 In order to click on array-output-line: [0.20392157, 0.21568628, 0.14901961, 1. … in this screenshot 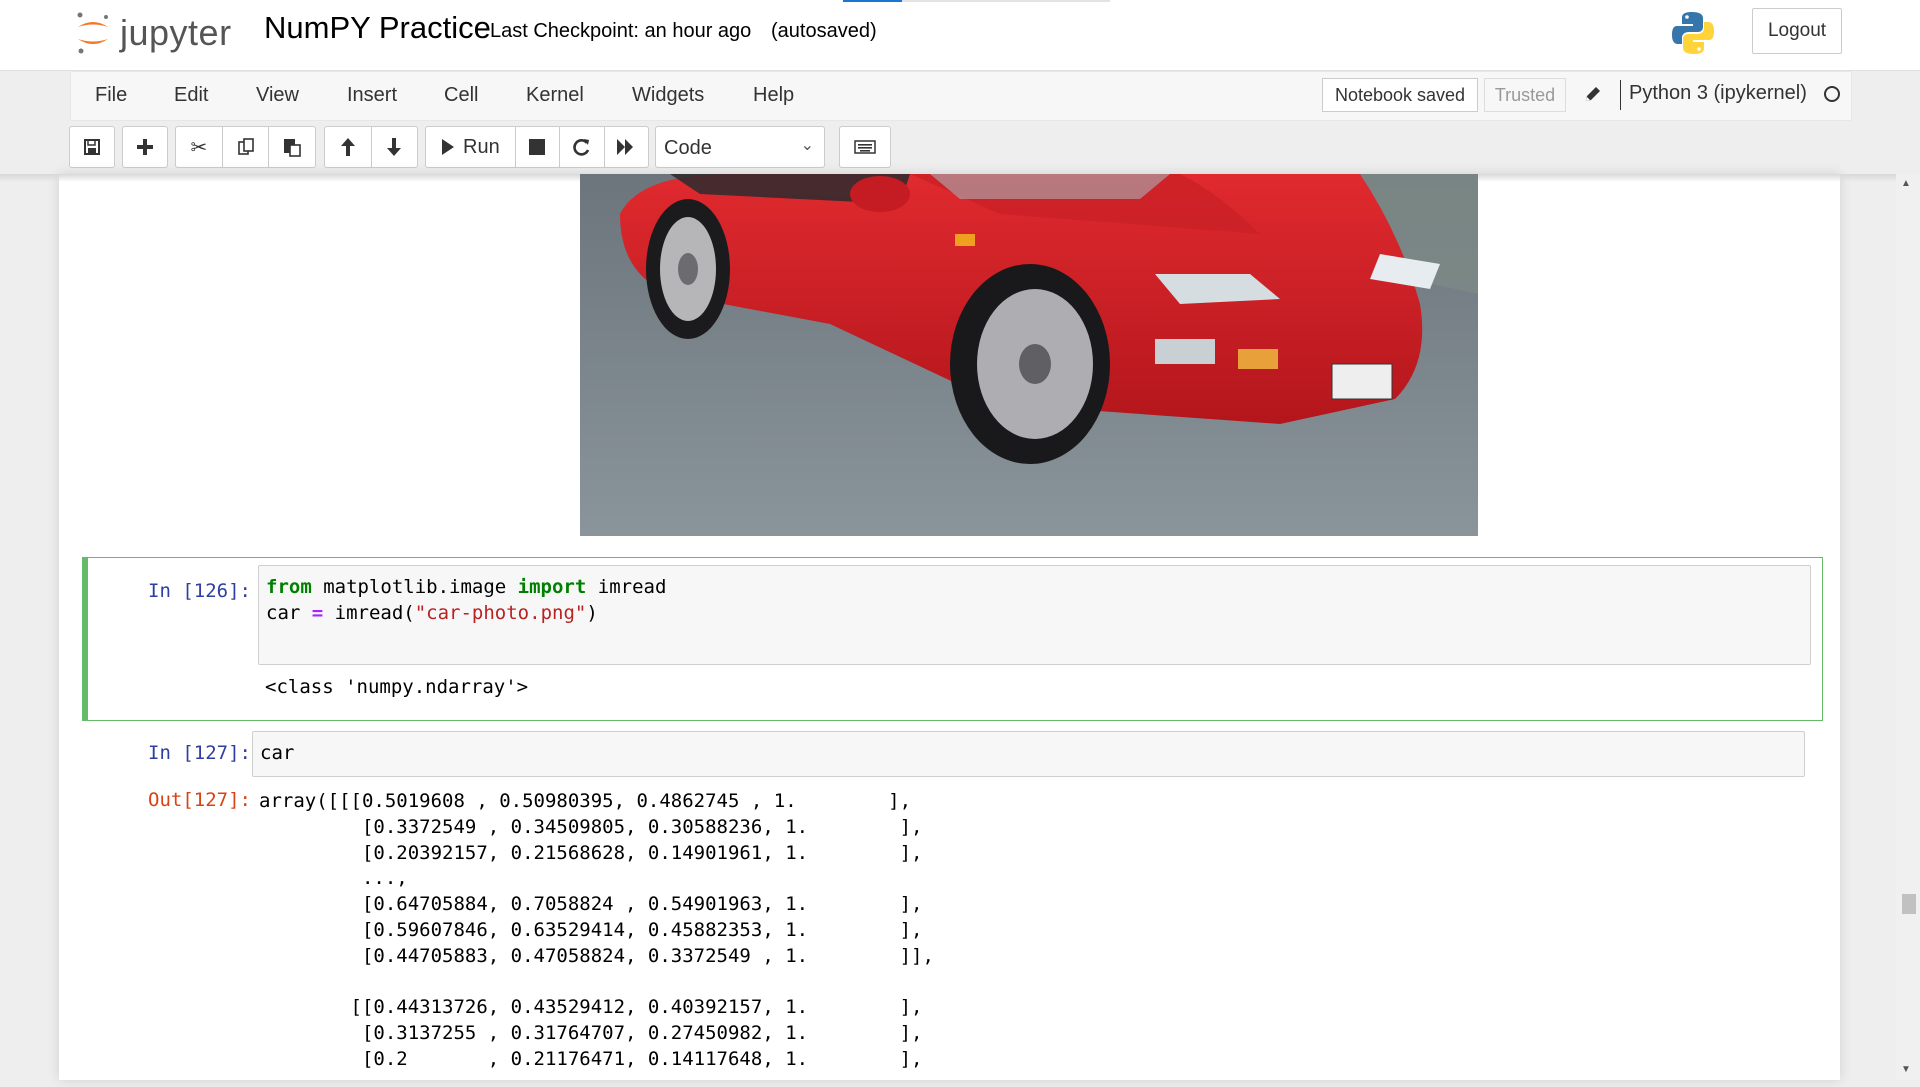, I will do `click(591, 852)`.